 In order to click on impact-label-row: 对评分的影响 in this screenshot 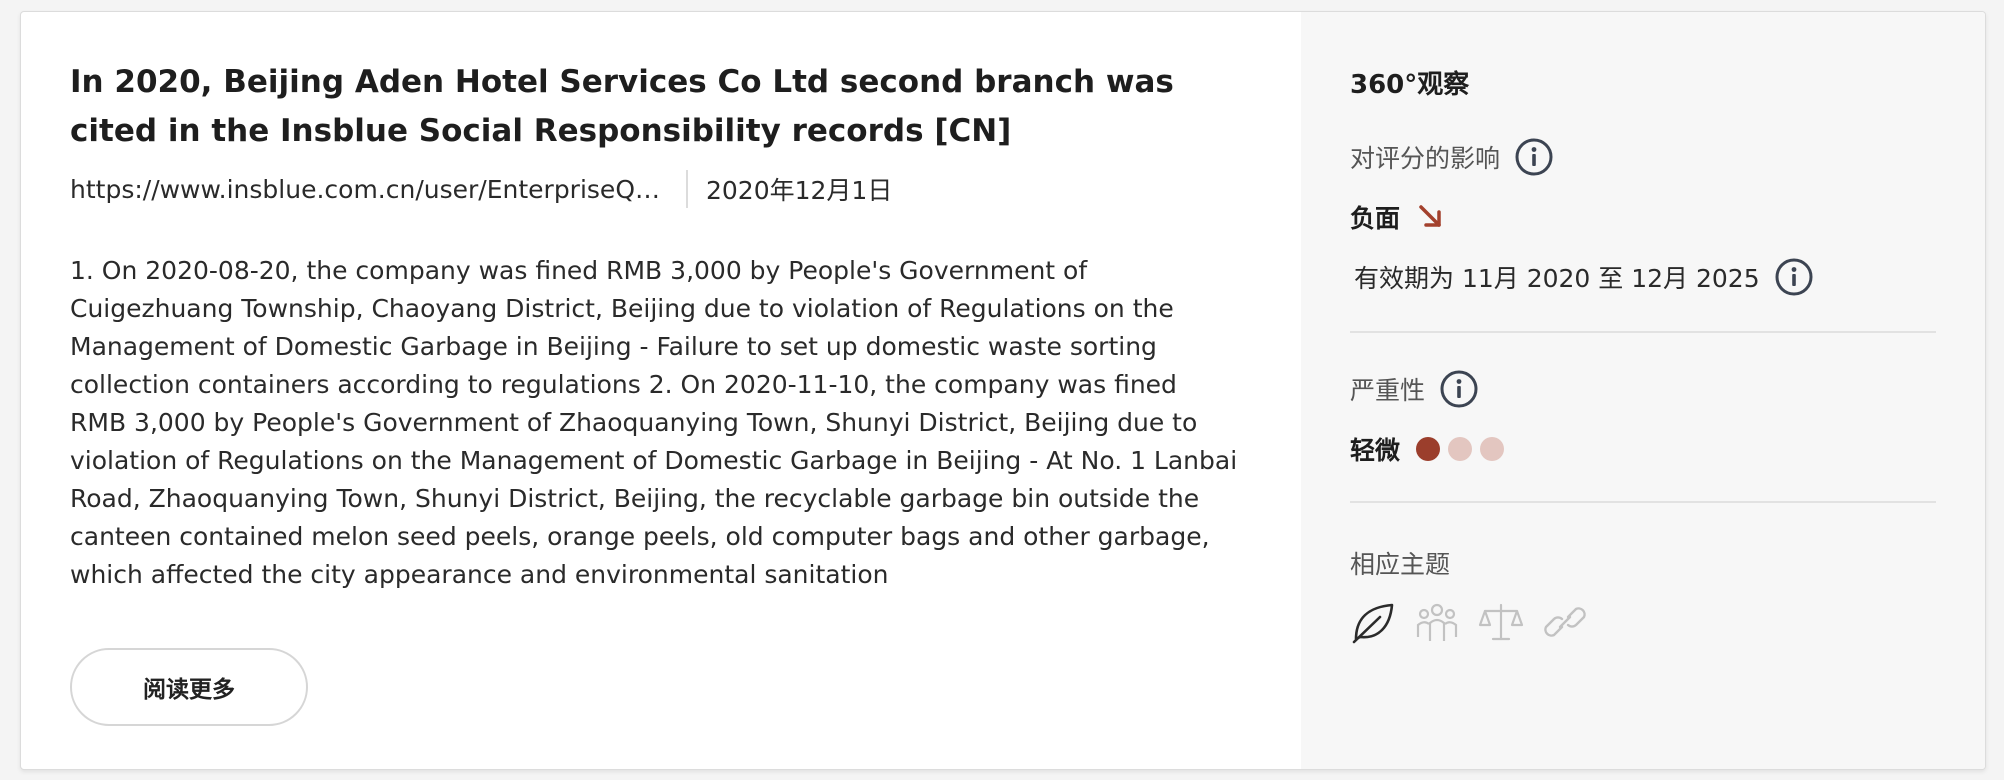, I will do `click(1643, 157)`.